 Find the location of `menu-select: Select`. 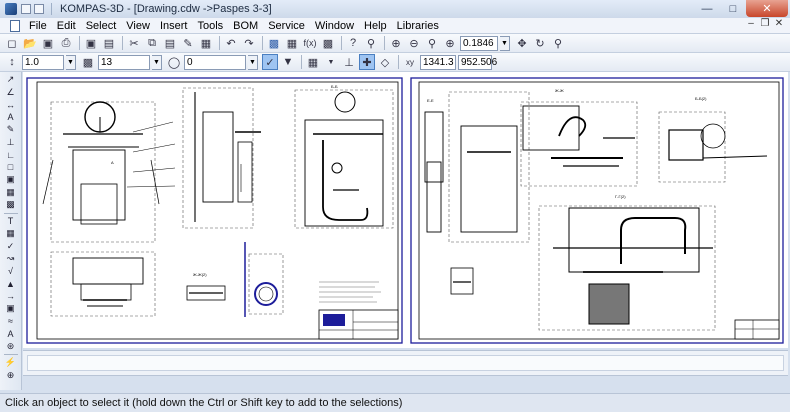

menu-select: Select is located at coordinates (101, 26).